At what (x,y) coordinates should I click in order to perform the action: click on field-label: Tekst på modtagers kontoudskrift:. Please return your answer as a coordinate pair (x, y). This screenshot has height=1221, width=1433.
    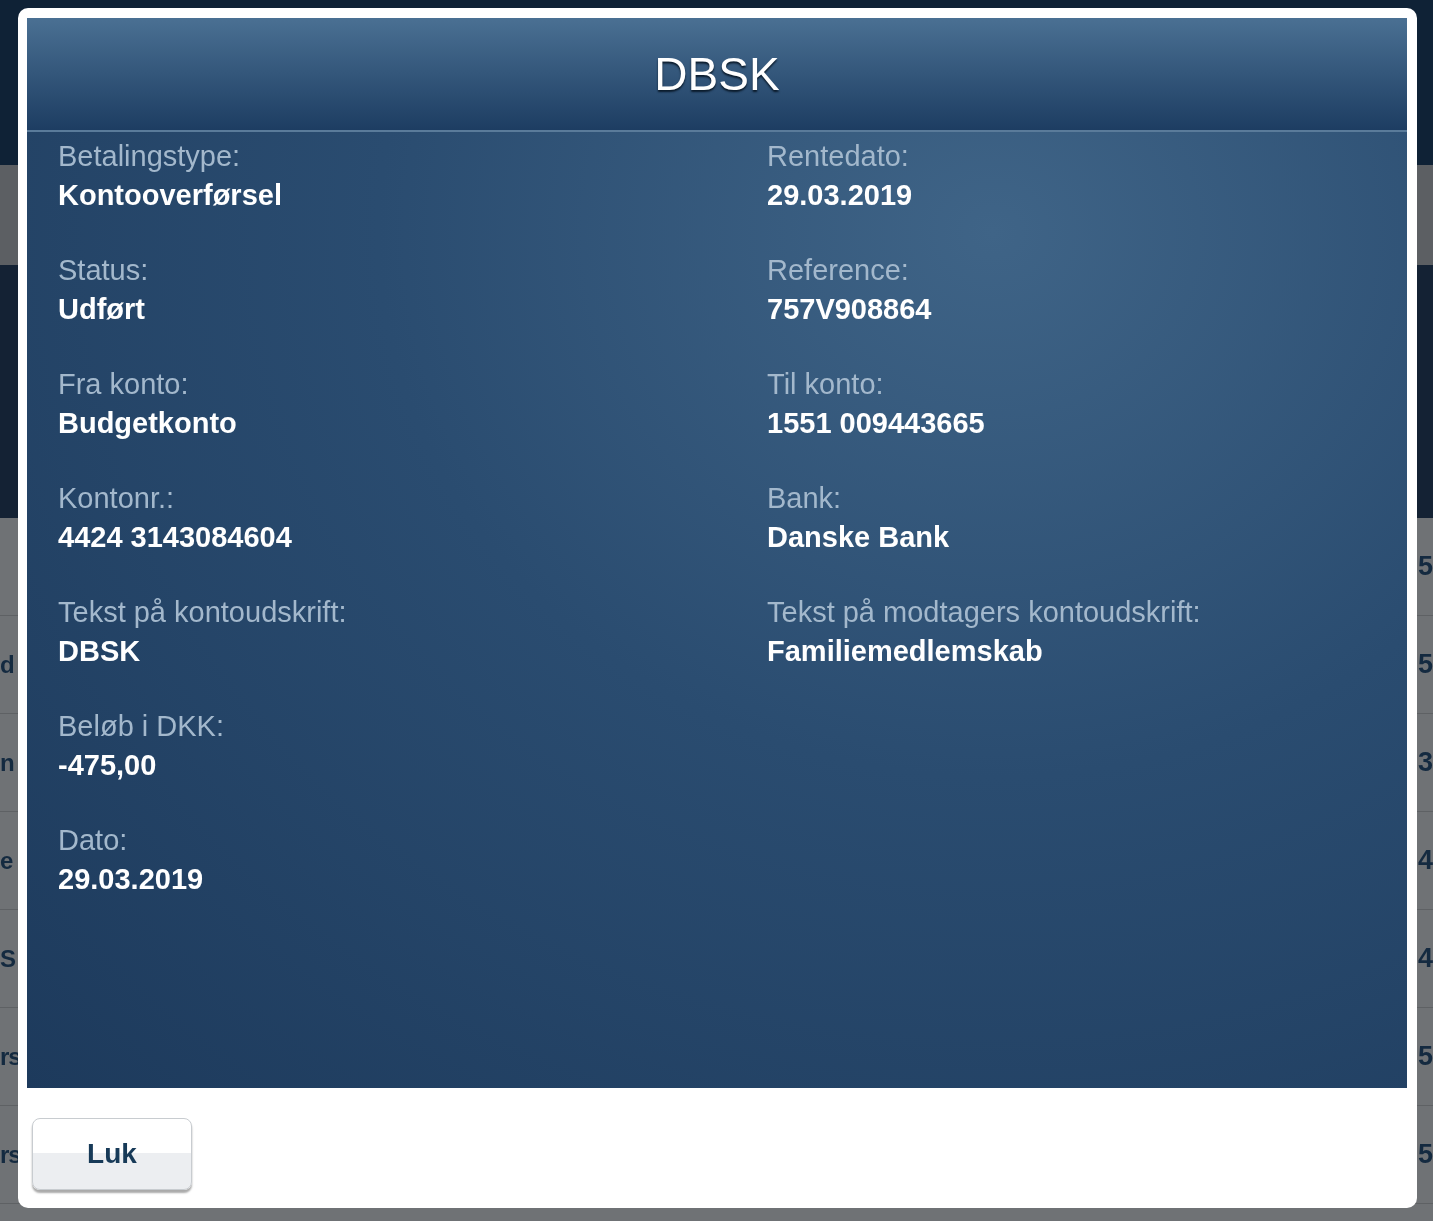
    Looking at the image, I should click on (984, 612).